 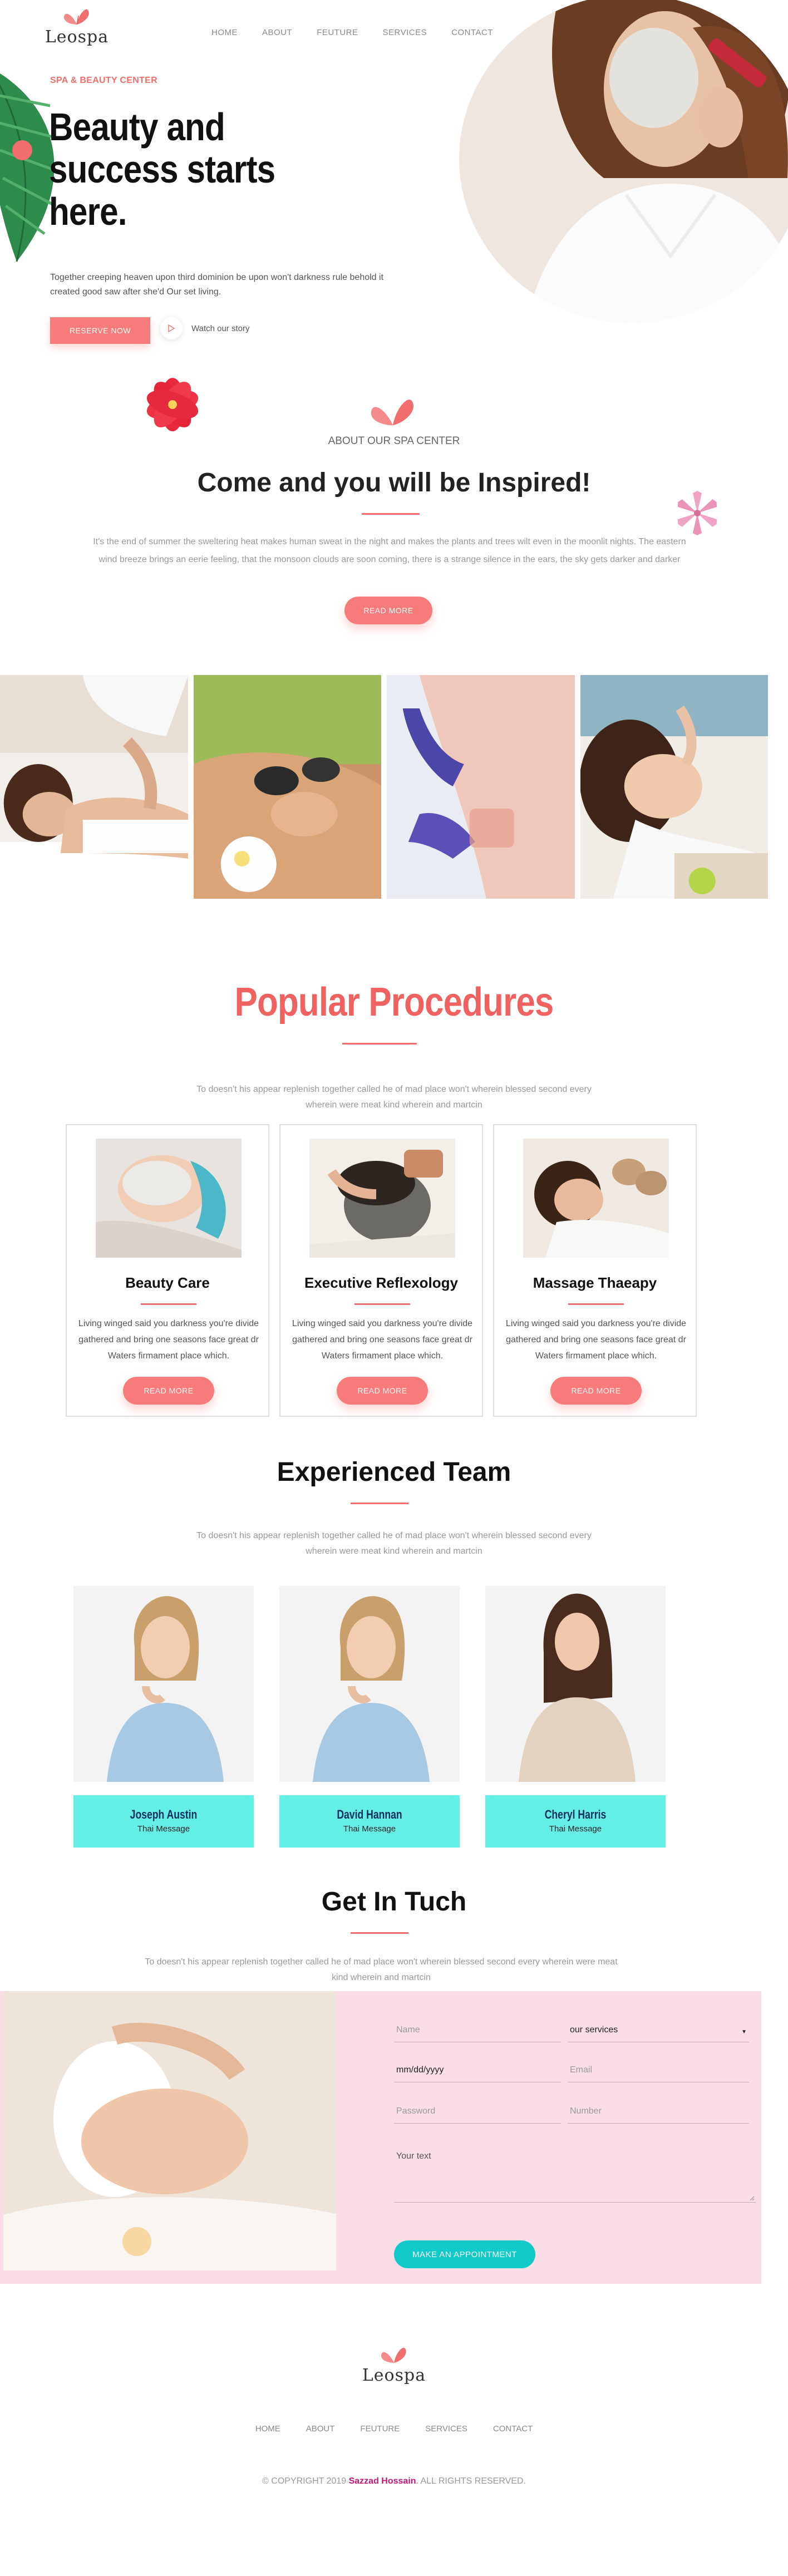 What do you see at coordinates (321, 2429) in the screenshot?
I see `footer-nav-about: ABOUT` at bounding box center [321, 2429].